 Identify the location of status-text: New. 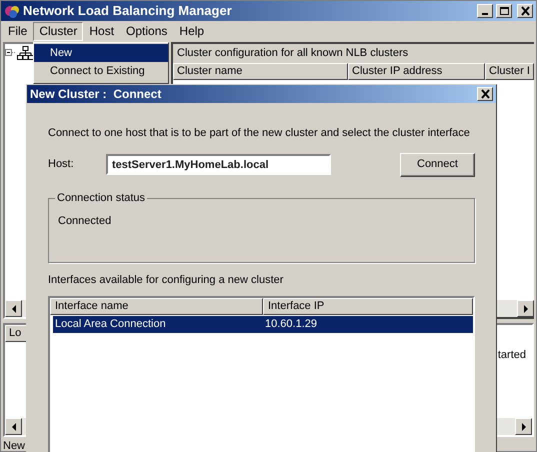
(14, 445).